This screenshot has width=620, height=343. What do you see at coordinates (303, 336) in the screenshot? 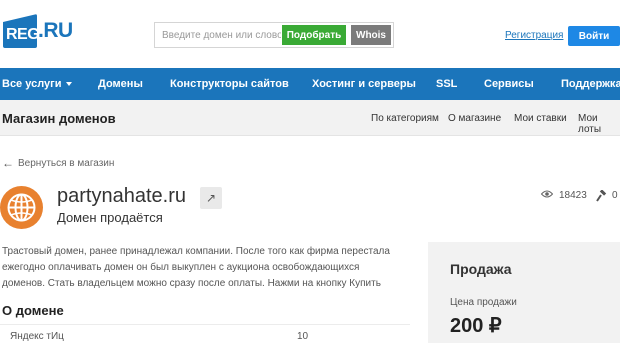
I see `yandex-tic-value: 10` at bounding box center [303, 336].